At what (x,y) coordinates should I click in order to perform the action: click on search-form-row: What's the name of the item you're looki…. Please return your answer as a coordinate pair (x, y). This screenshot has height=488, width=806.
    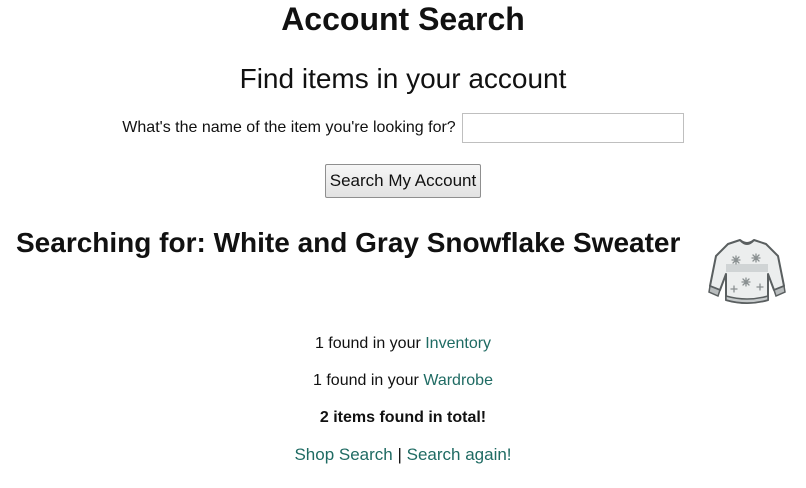
    Looking at the image, I should click on (403, 128).